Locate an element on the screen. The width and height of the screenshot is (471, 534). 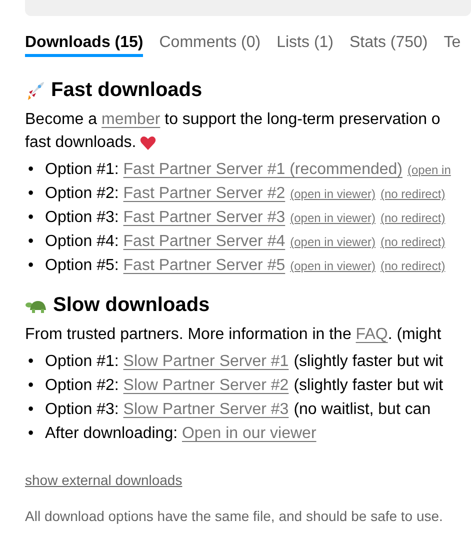
section-heading: Fast downloads is located at coordinates (126, 90).